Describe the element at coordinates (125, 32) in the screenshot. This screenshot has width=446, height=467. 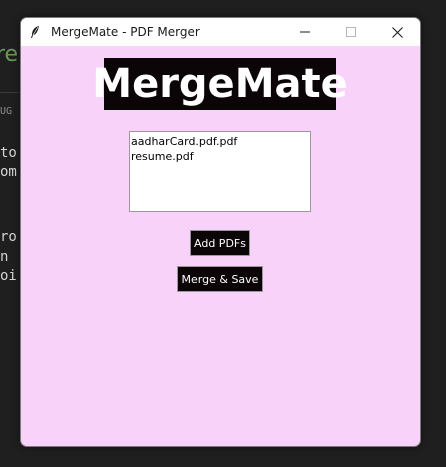
I see `window-title: MergeMate - PDF Merger` at that location.